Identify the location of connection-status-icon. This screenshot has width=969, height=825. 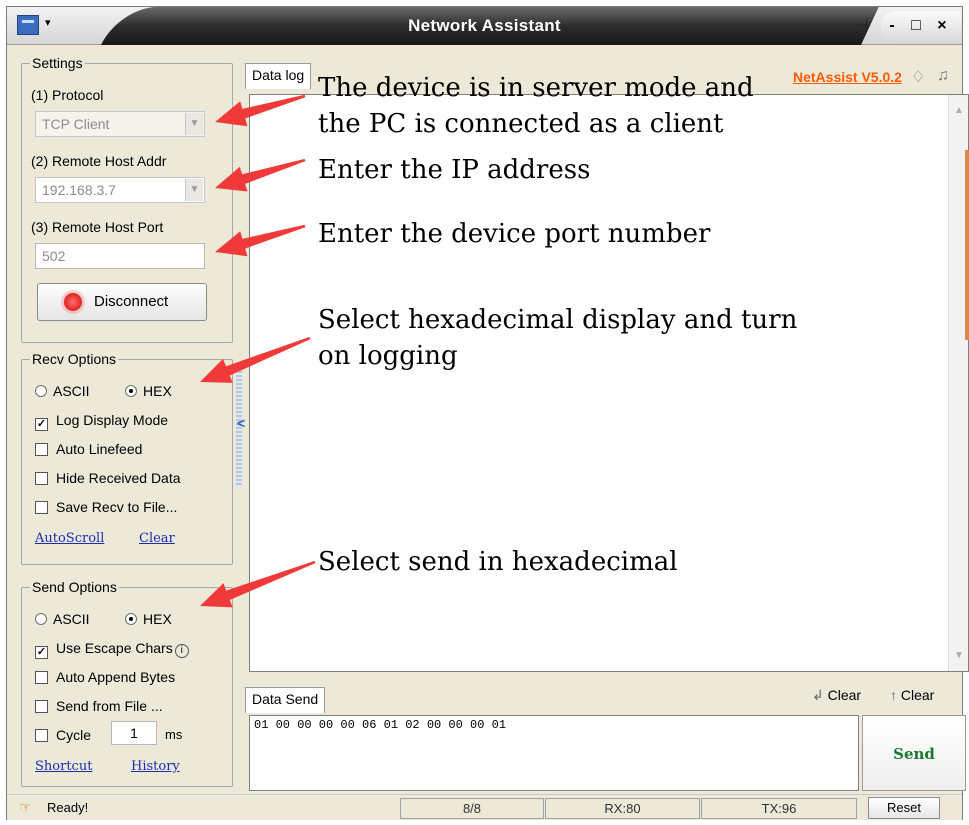
(73, 302).